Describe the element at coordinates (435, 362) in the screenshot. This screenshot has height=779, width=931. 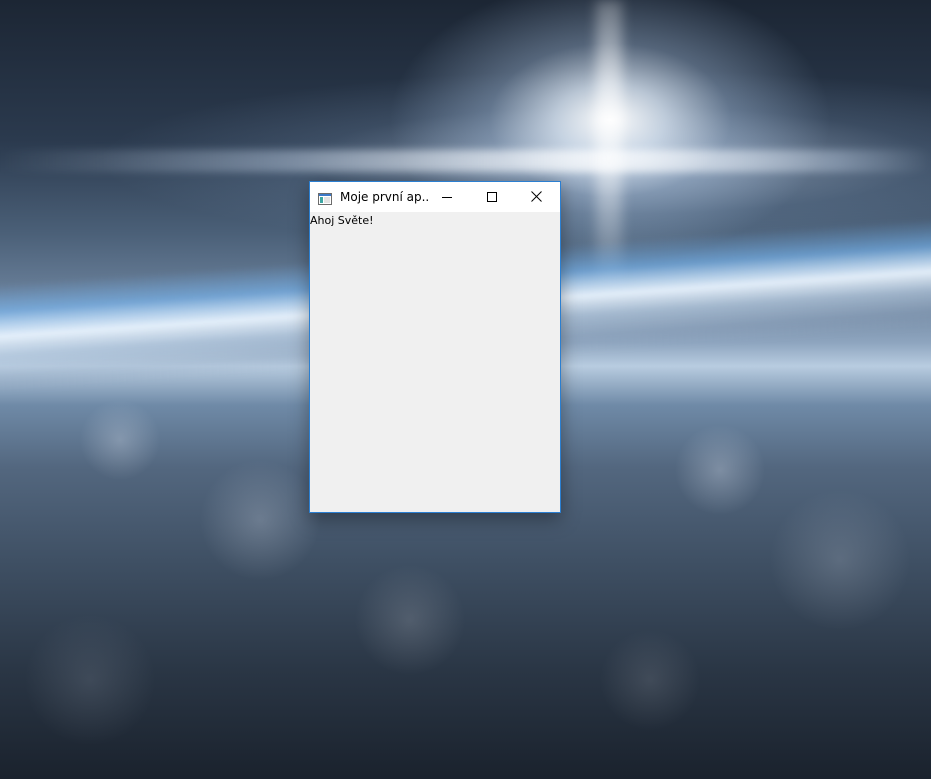
I see `window-client-area: Ahoj Světe!` at that location.